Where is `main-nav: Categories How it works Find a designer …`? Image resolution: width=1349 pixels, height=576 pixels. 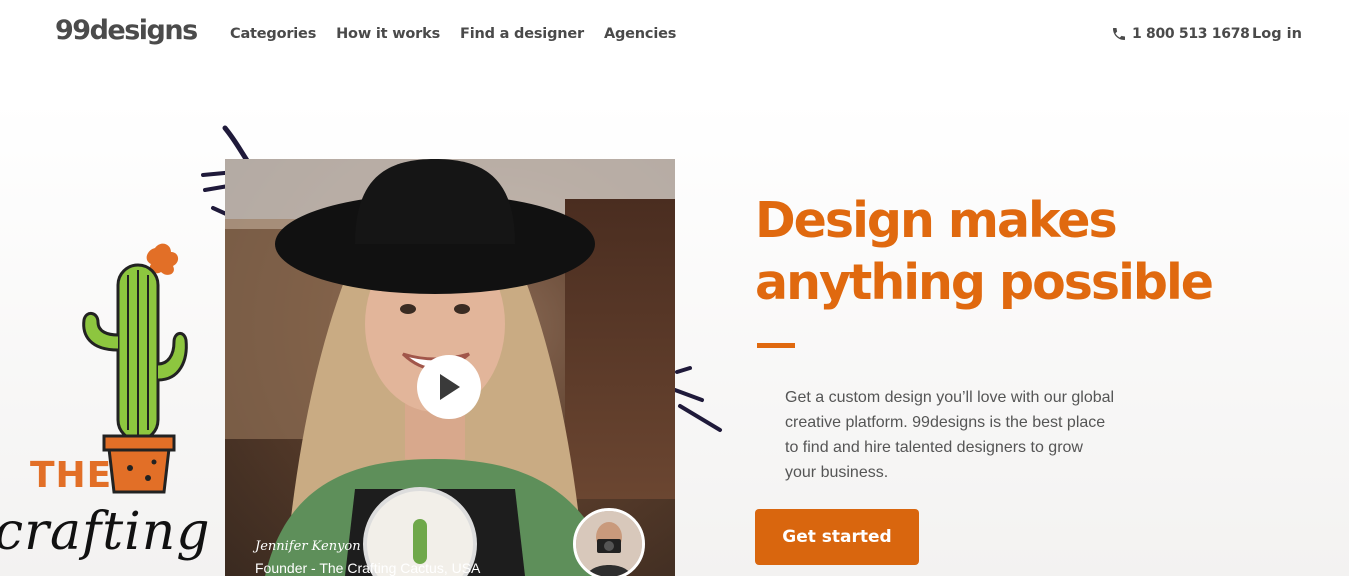
main-nav: Categories How it works Find a designer … is located at coordinates (463, 34).